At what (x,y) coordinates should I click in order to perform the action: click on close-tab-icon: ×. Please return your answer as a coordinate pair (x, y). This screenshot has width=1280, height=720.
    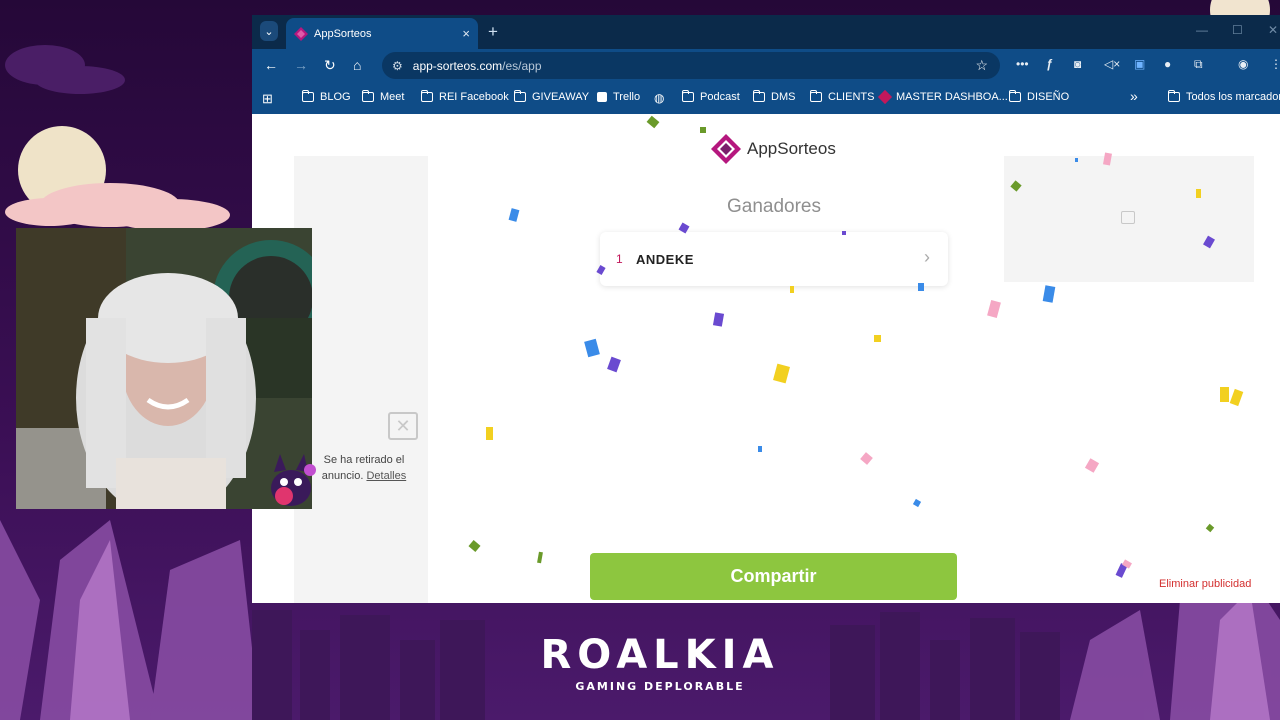
    Looking at the image, I should click on (466, 33).